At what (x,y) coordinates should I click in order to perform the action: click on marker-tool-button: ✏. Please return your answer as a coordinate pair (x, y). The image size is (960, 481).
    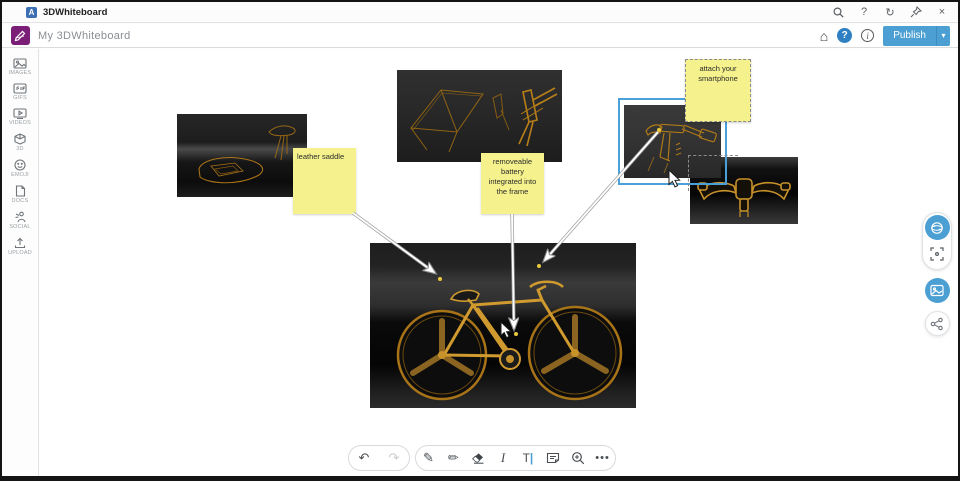
    Looking at the image, I should click on (453, 458).